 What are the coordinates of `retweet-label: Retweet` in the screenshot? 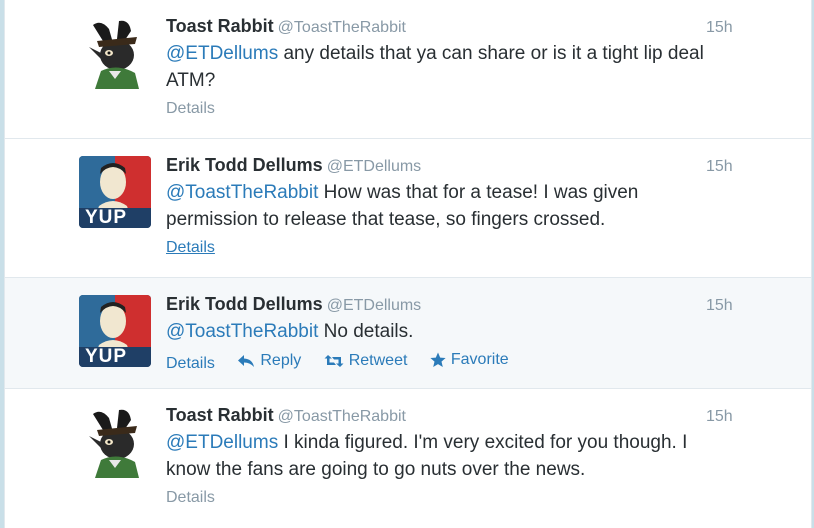 It's located at (378, 360).